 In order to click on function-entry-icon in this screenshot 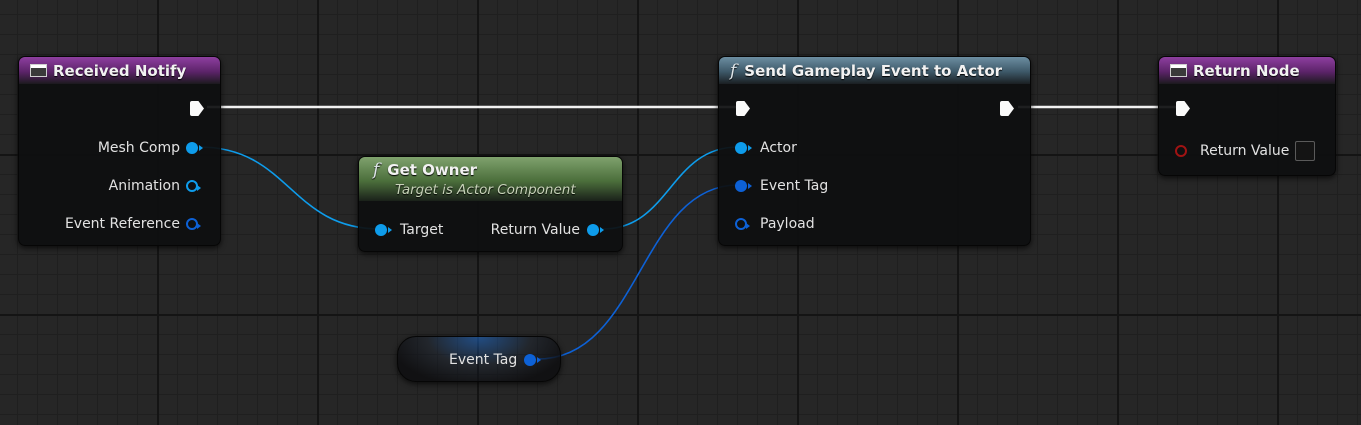, I will do `click(1178, 70)`.